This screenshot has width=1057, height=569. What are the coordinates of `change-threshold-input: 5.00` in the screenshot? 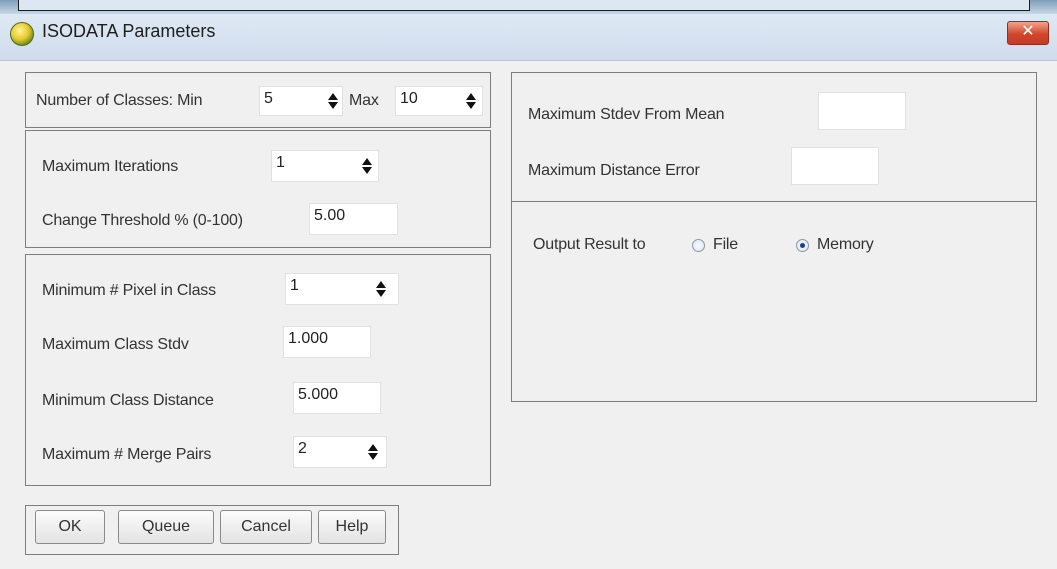 It's located at (353, 219).